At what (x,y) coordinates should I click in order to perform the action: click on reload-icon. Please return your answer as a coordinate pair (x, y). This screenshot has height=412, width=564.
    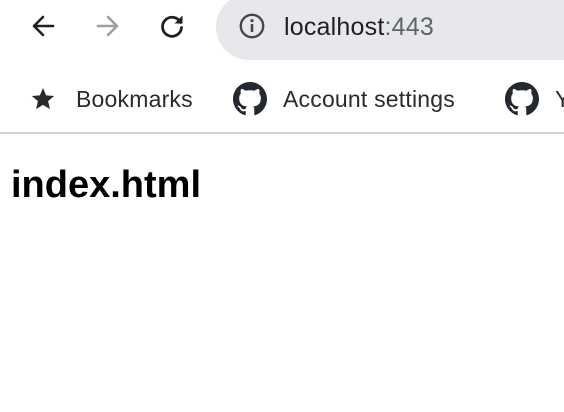
    Looking at the image, I should click on (172, 26).